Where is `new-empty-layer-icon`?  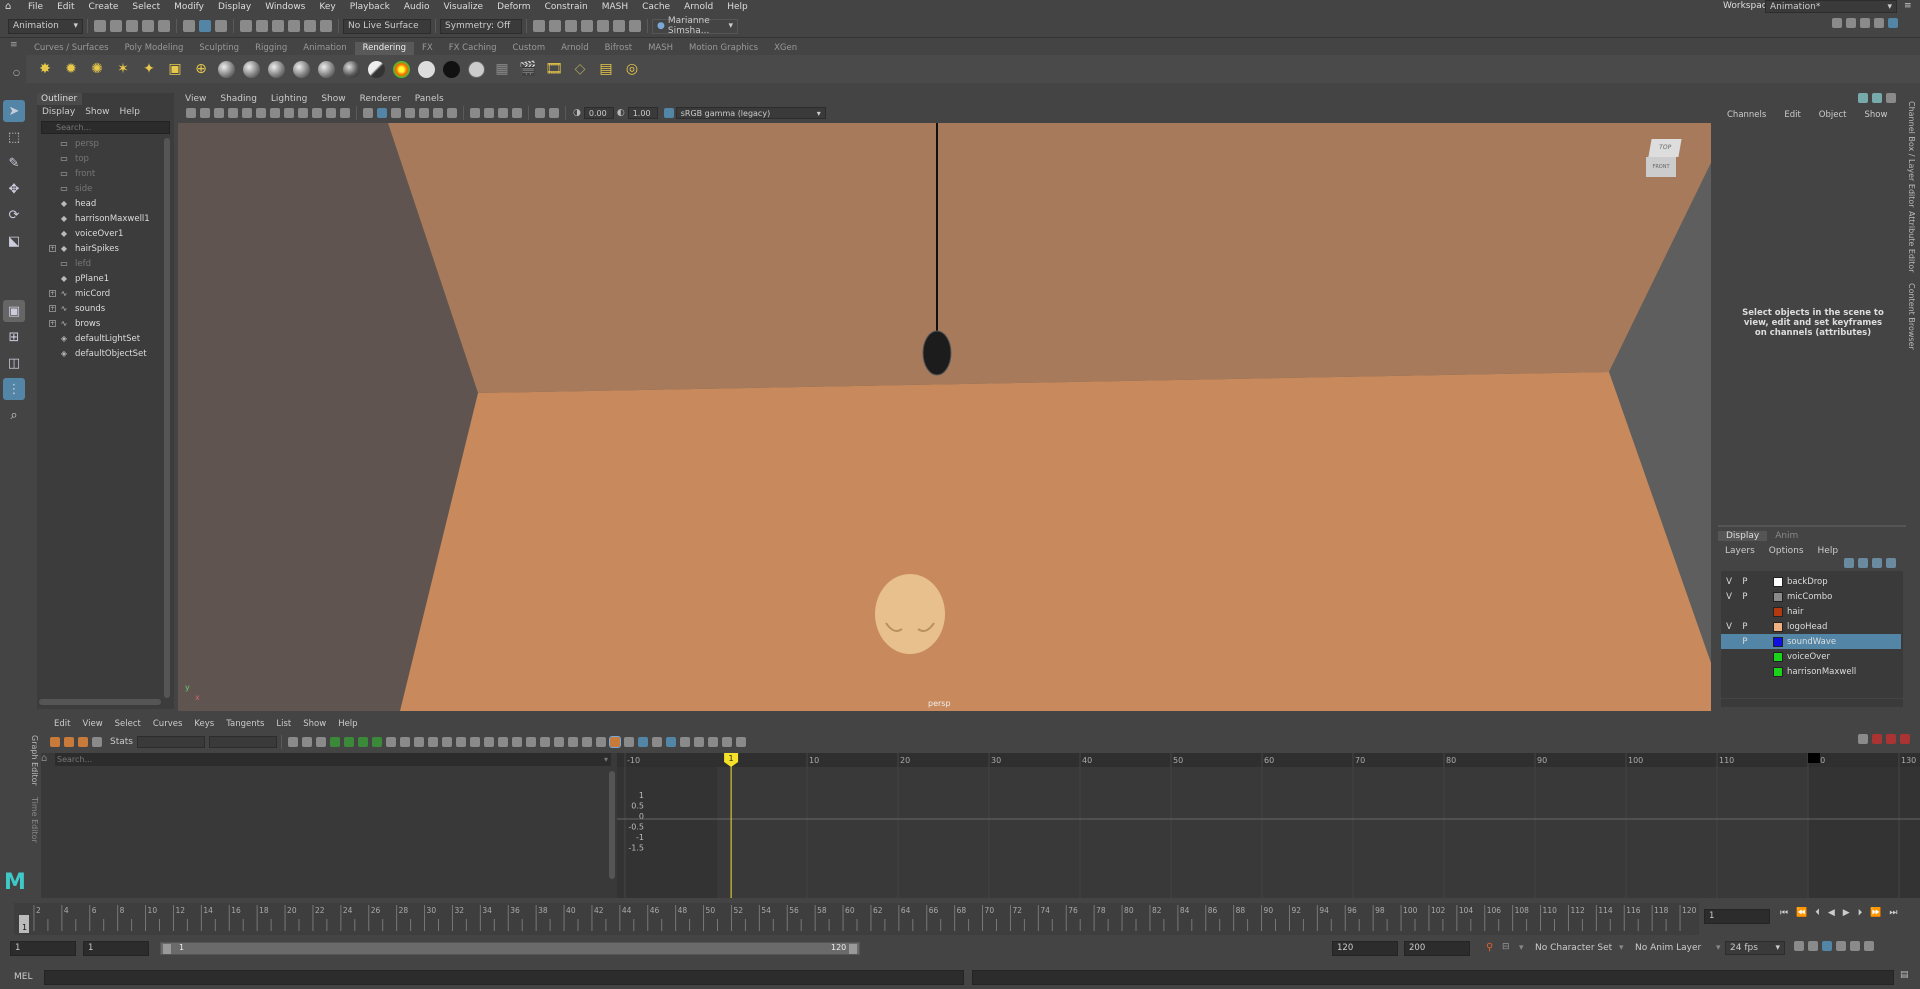
new-empty-layer-icon is located at coordinates (1877, 563).